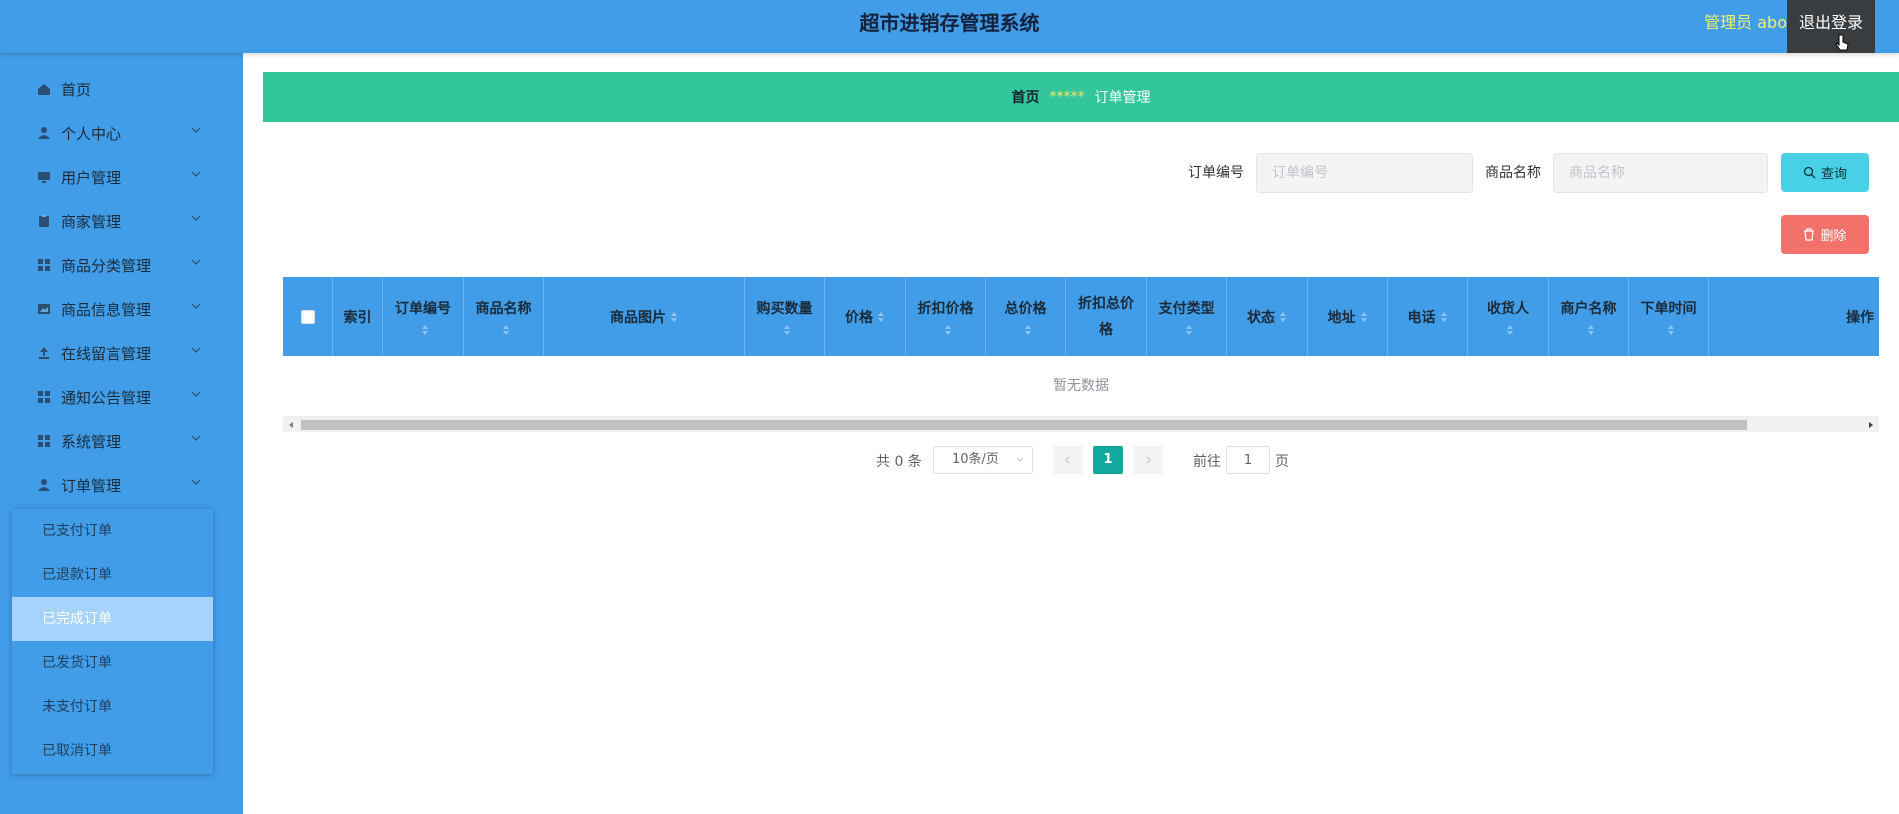 The image size is (1899, 814). Describe the element at coordinates (1833, 236) in the screenshot. I see `delete-button-label: 删除` at that location.